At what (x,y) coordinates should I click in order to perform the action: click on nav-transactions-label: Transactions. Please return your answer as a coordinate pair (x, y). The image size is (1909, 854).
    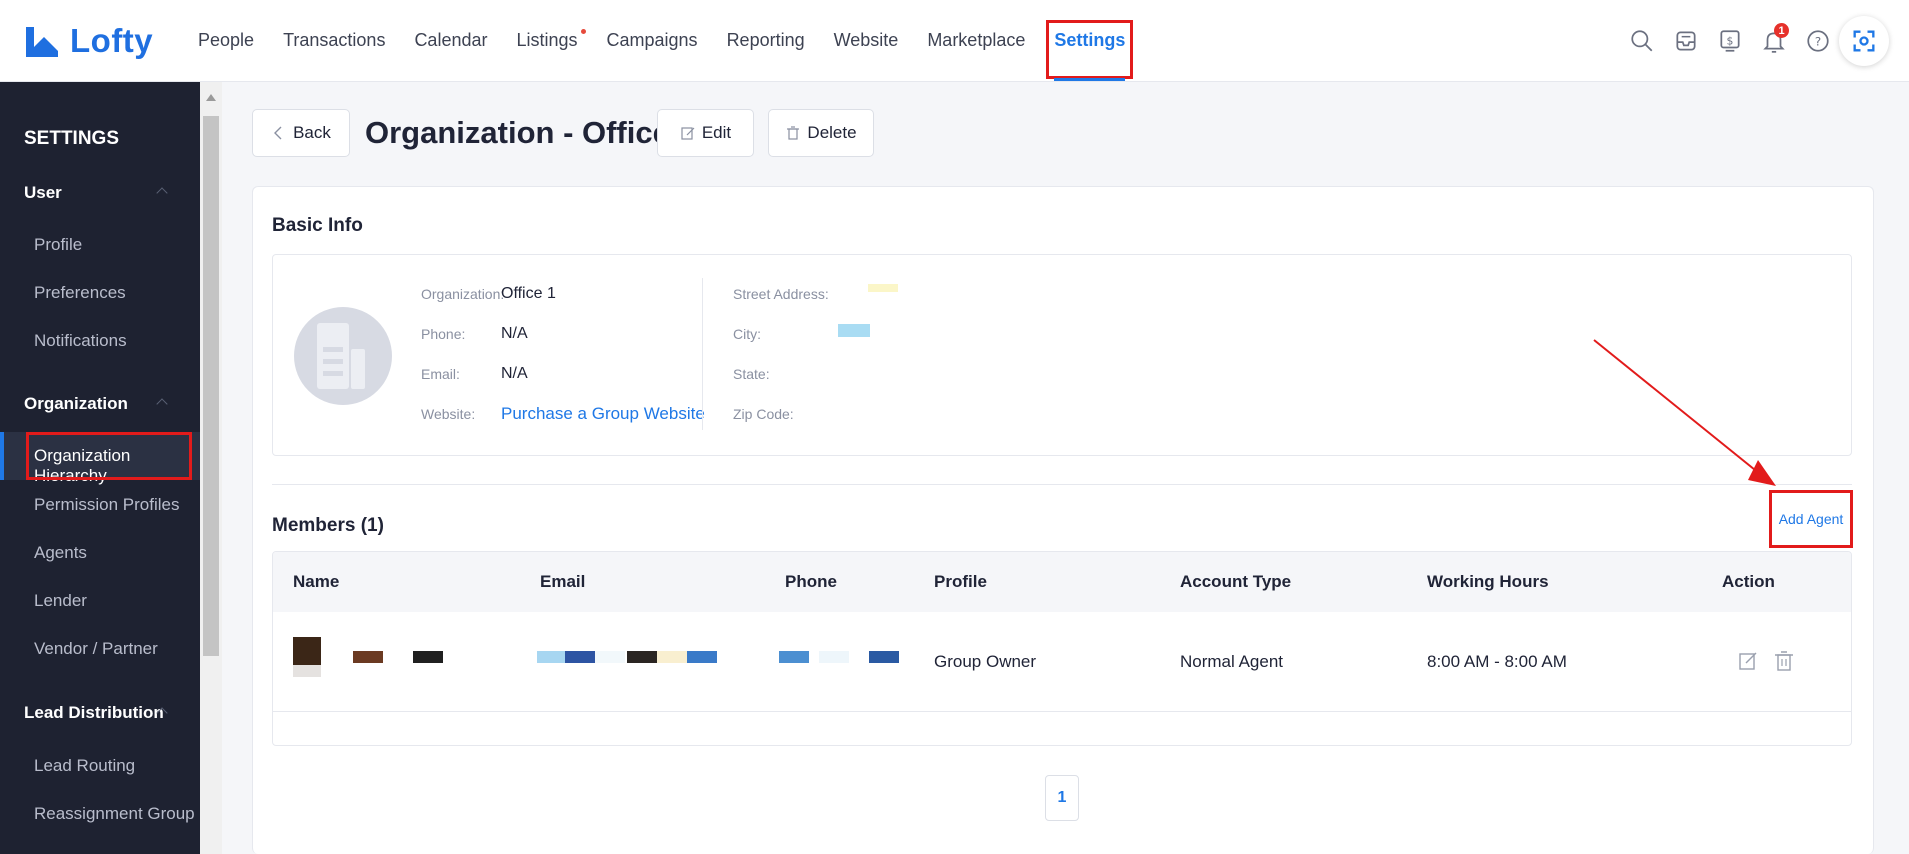
    Looking at the image, I should click on (334, 40).